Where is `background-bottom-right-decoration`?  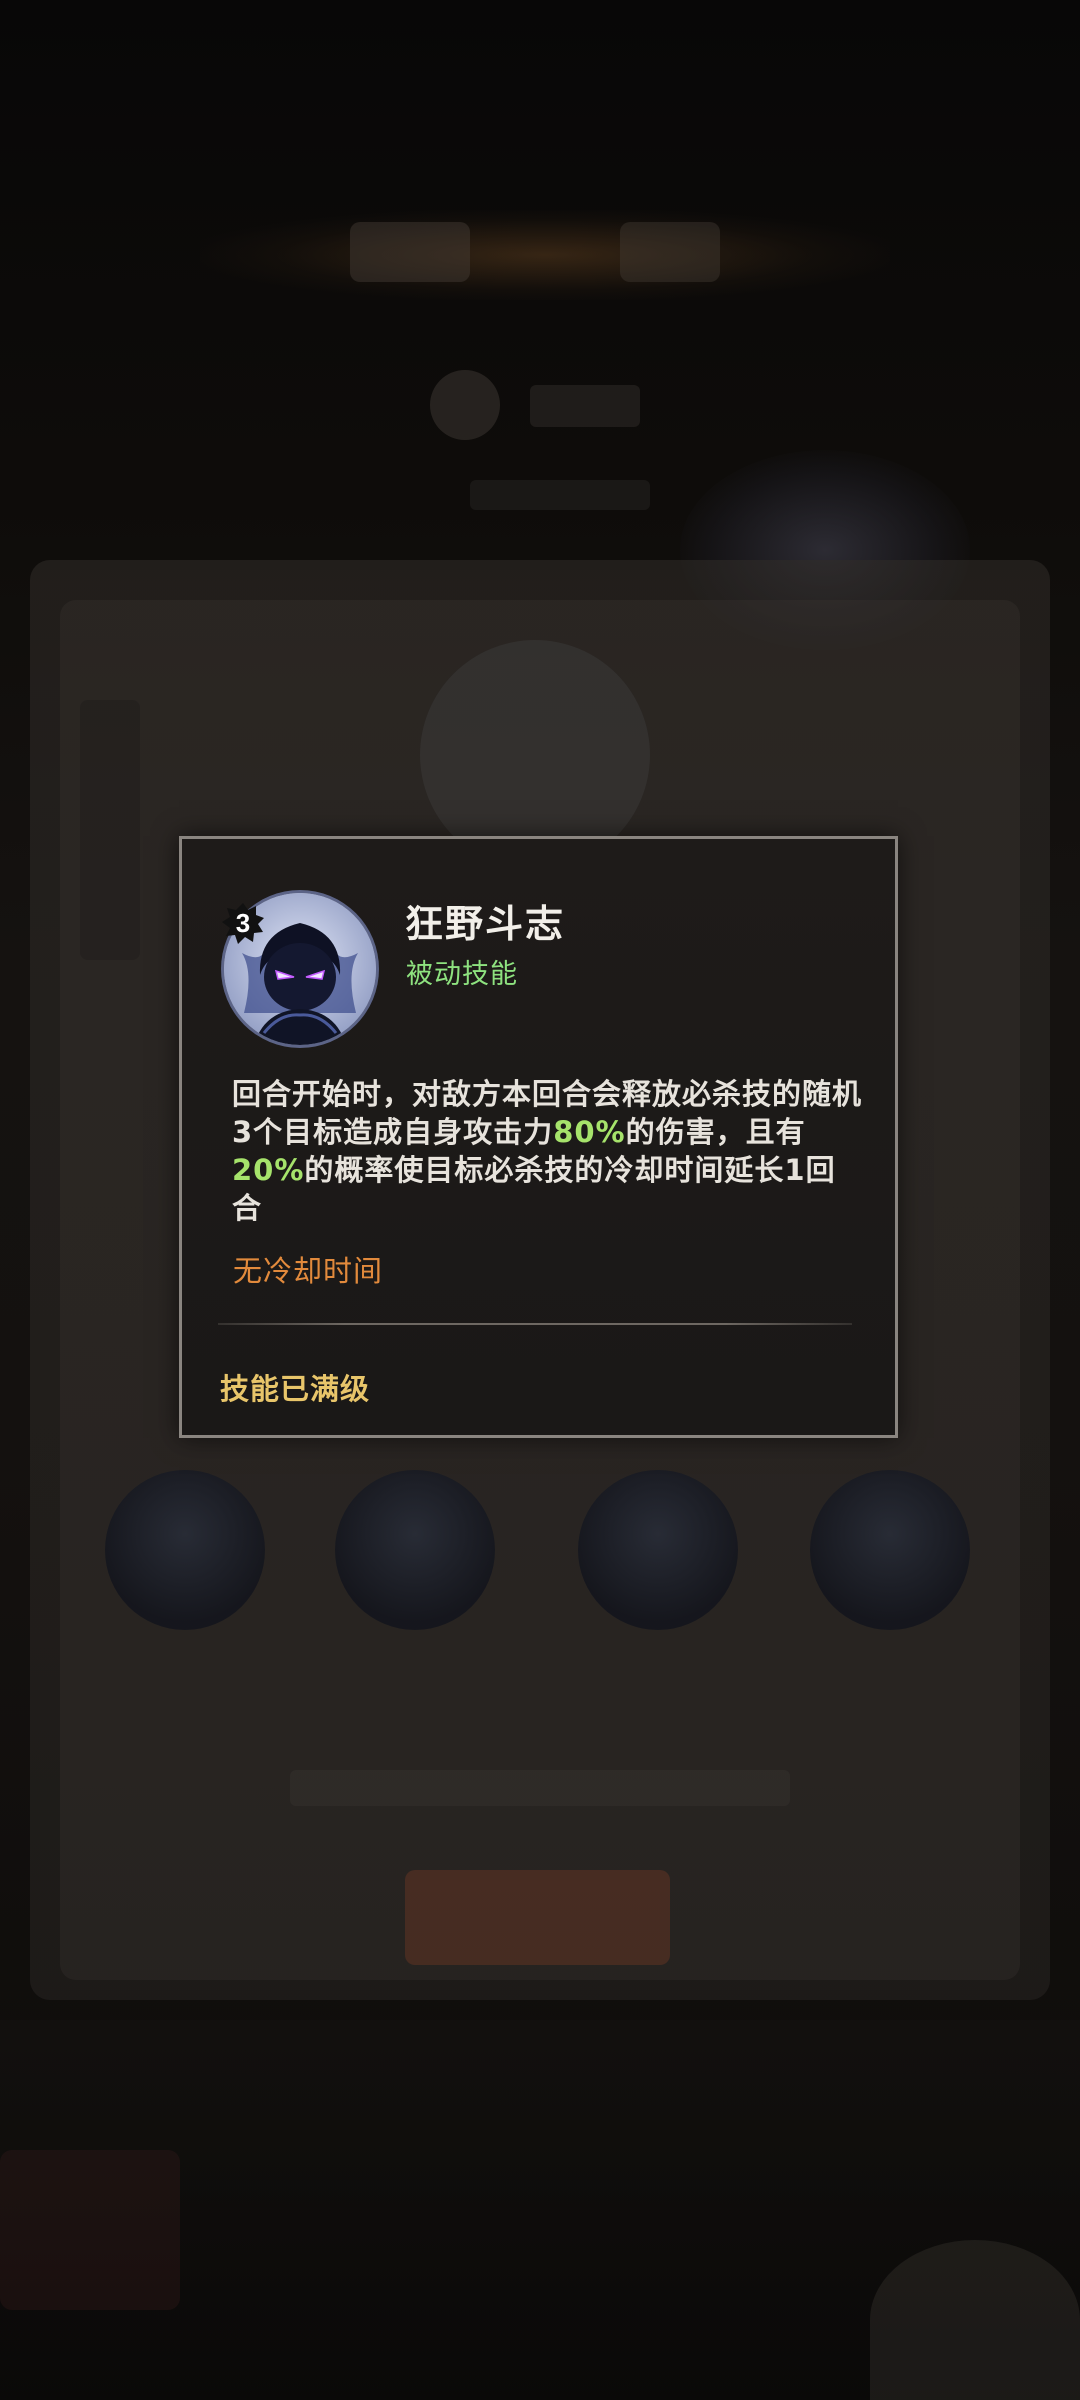
background-bottom-right-decoration is located at coordinates (975, 2320).